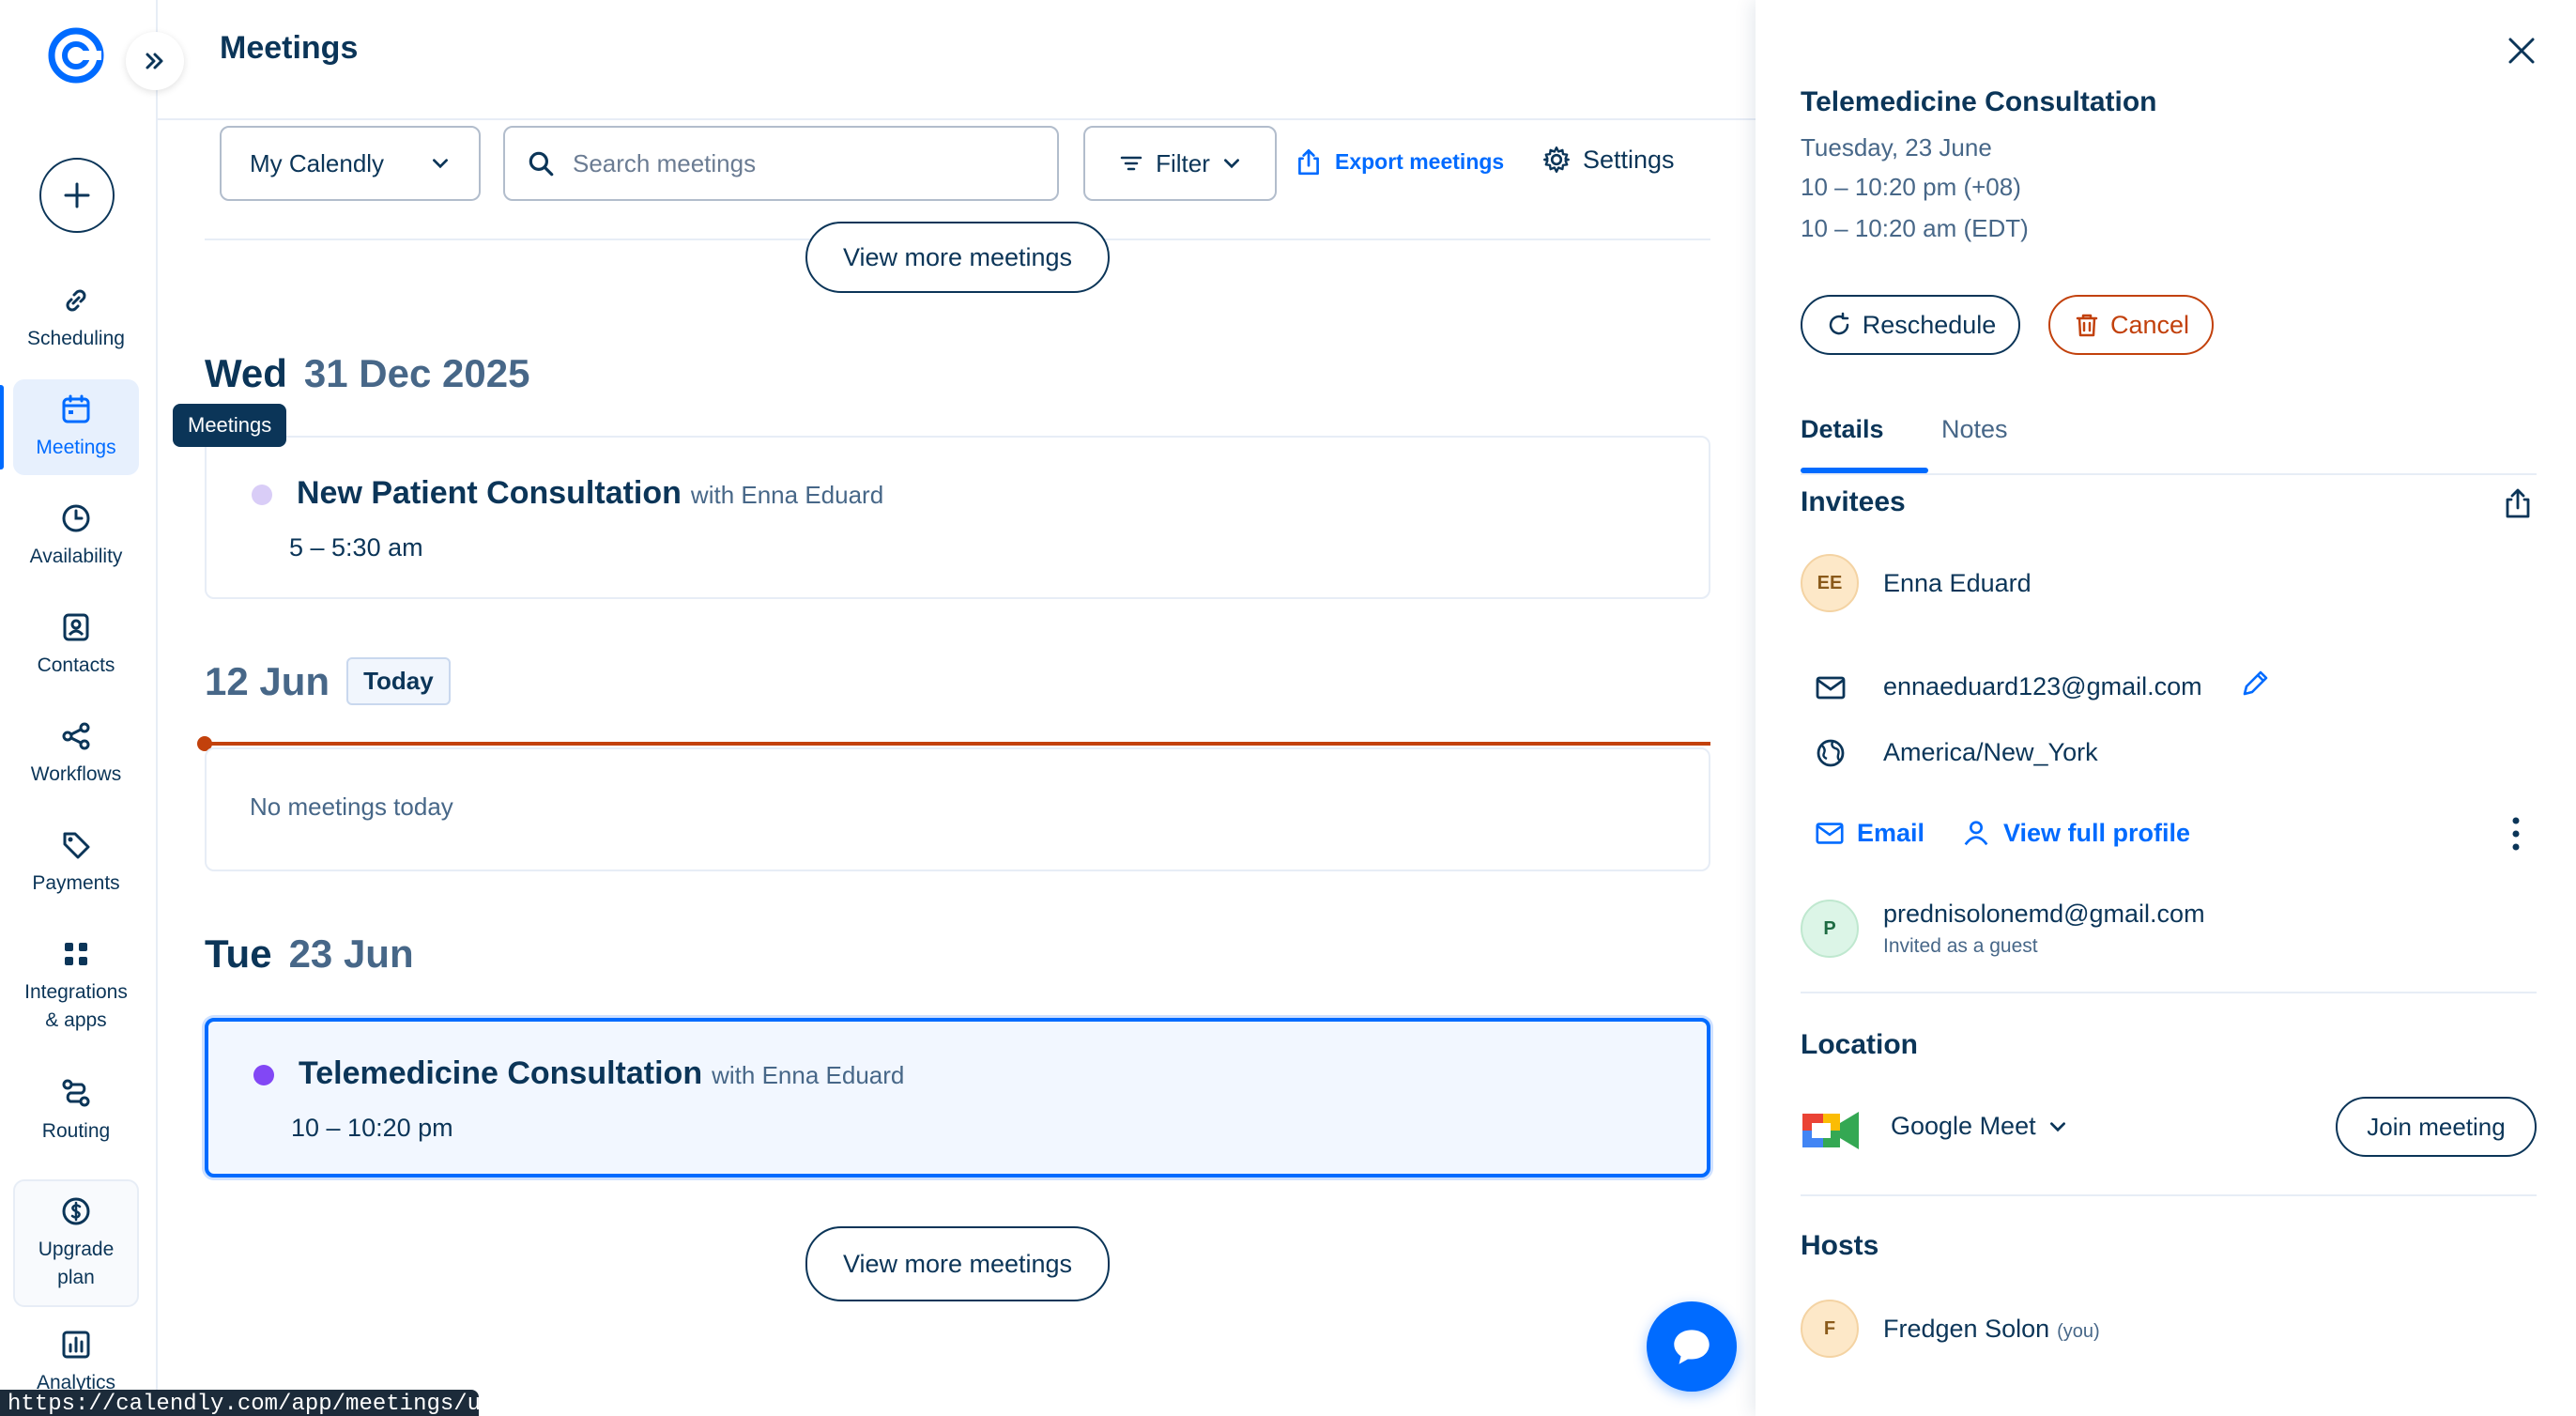 Image resolution: width=2576 pixels, height=1416 pixels. I want to click on settings-link: Settings, so click(1608, 160).